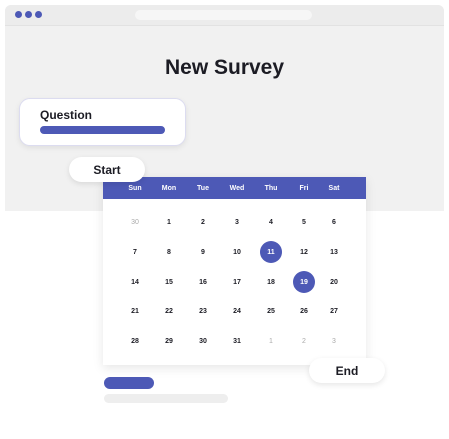 This screenshot has width=449, height=439. I want to click on day-cell: 27, so click(334, 311).